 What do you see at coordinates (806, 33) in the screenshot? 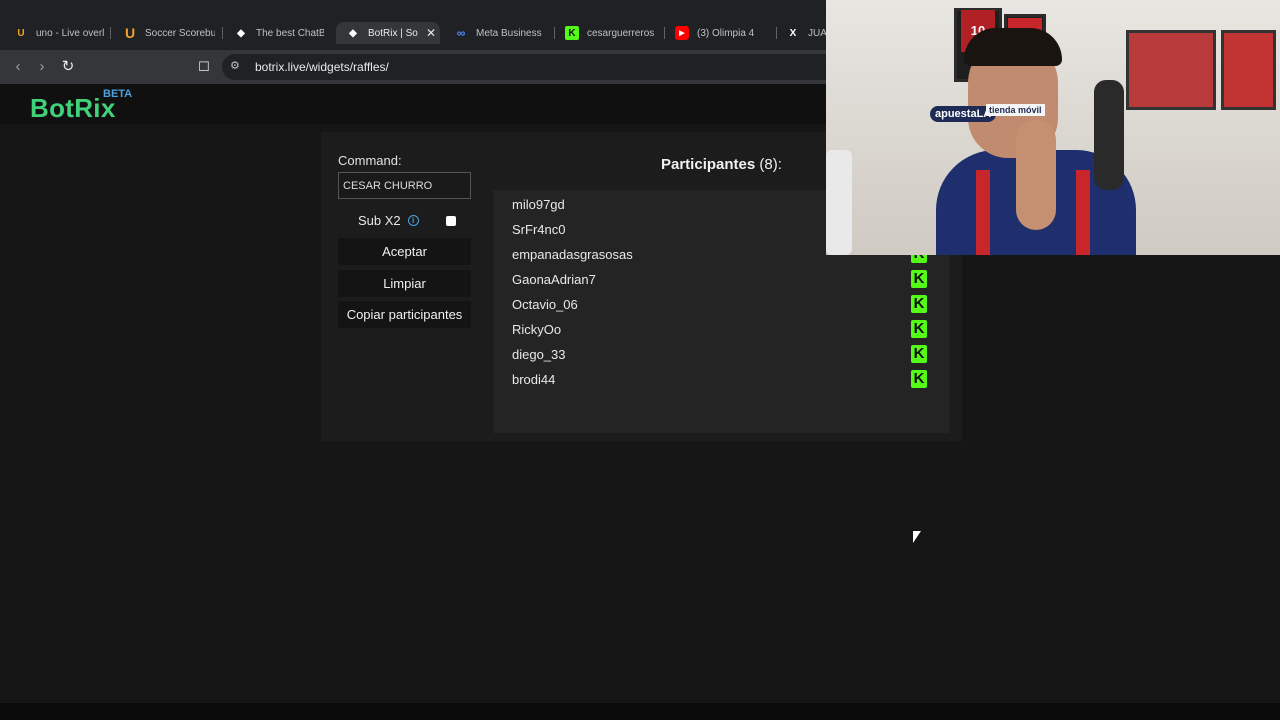
I see `tab-x: X JUAN` at bounding box center [806, 33].